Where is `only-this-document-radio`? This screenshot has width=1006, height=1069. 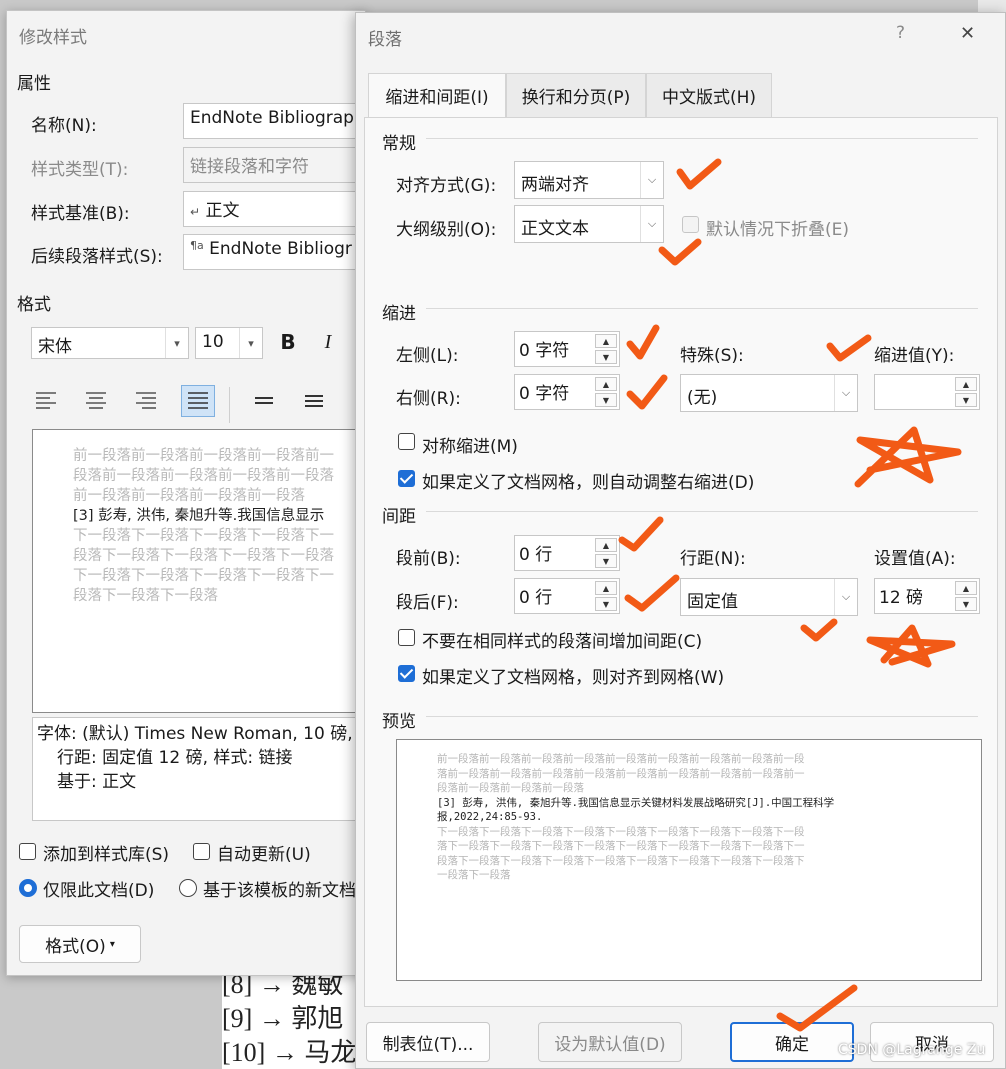
only-this-document-radio is located at coordinates (28, 888).